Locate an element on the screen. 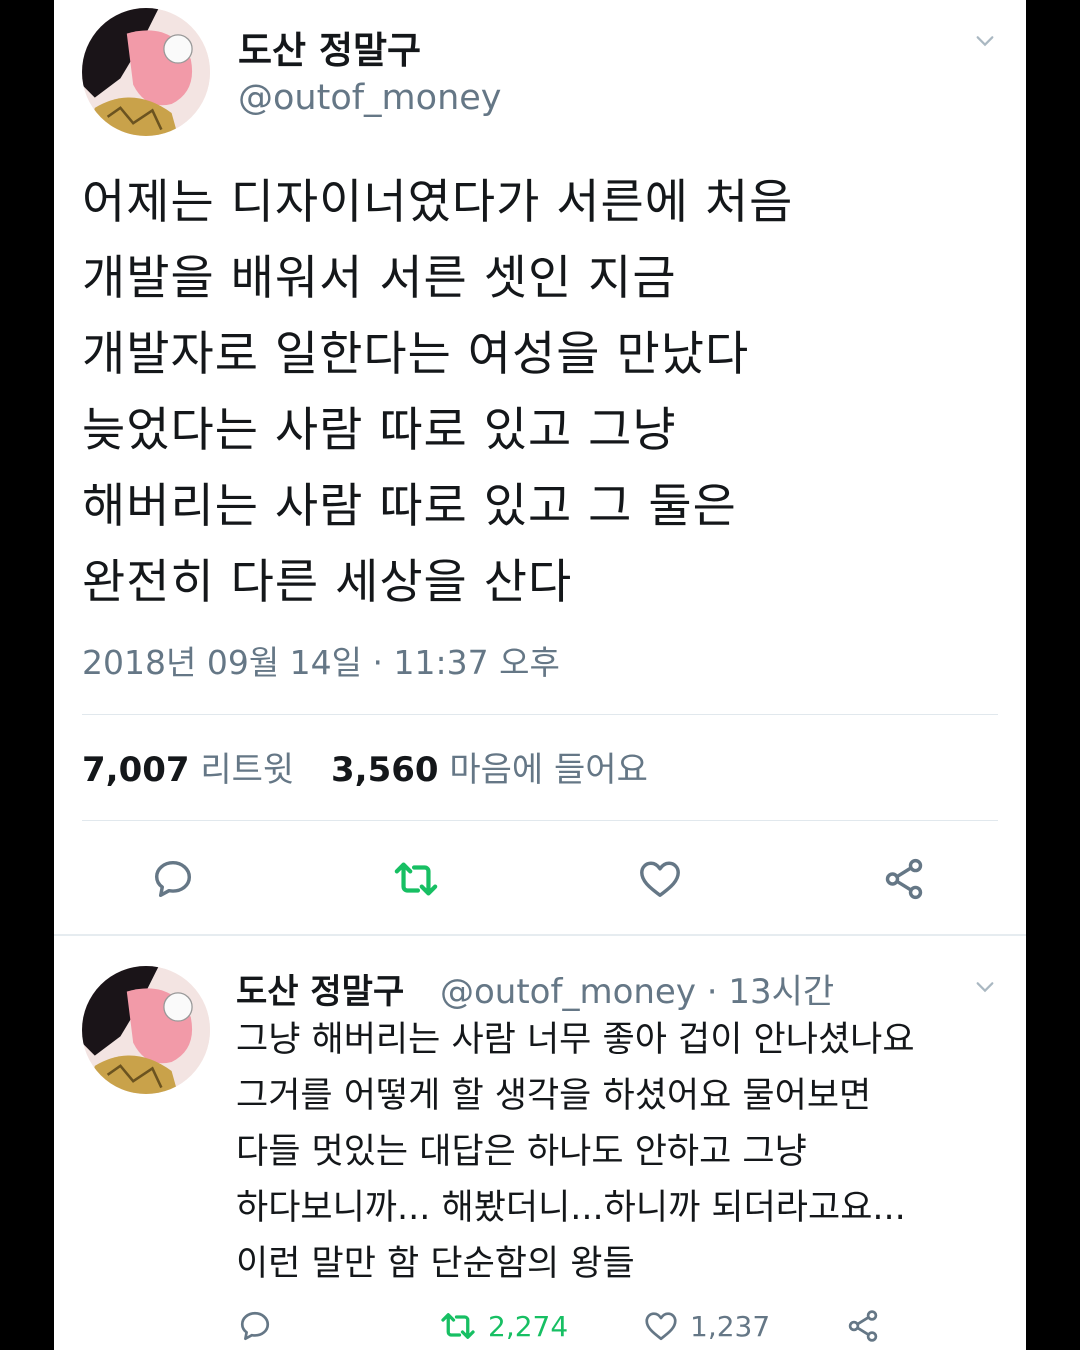  tweet-separator is located at coordinates (540, 935).